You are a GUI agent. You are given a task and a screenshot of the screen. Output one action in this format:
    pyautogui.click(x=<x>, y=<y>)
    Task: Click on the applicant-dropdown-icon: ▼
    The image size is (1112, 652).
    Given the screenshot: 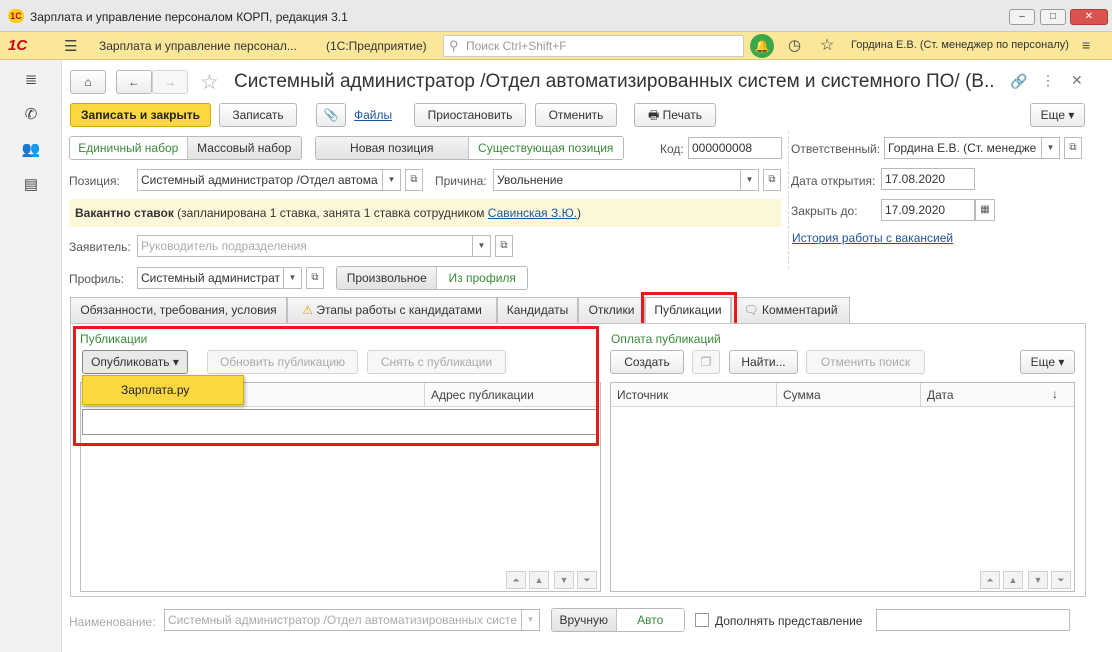 What is the action you would take?
    pyautogui.click(x=482, y=246)
    